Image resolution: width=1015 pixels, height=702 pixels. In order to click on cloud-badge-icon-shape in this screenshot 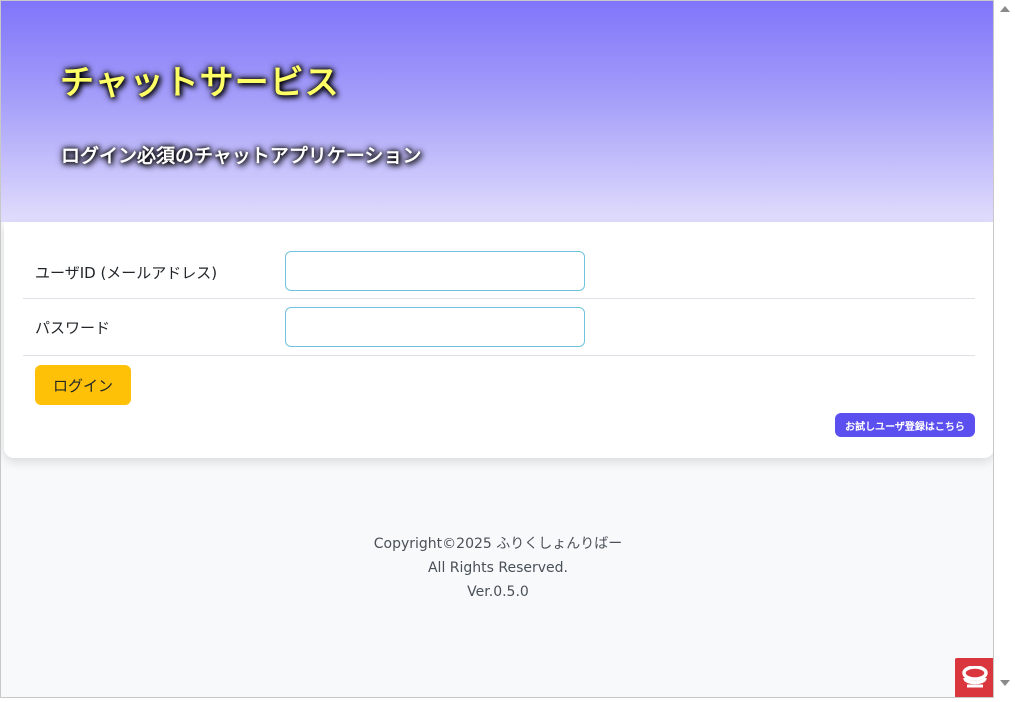, I will do `click(975, 677)`.